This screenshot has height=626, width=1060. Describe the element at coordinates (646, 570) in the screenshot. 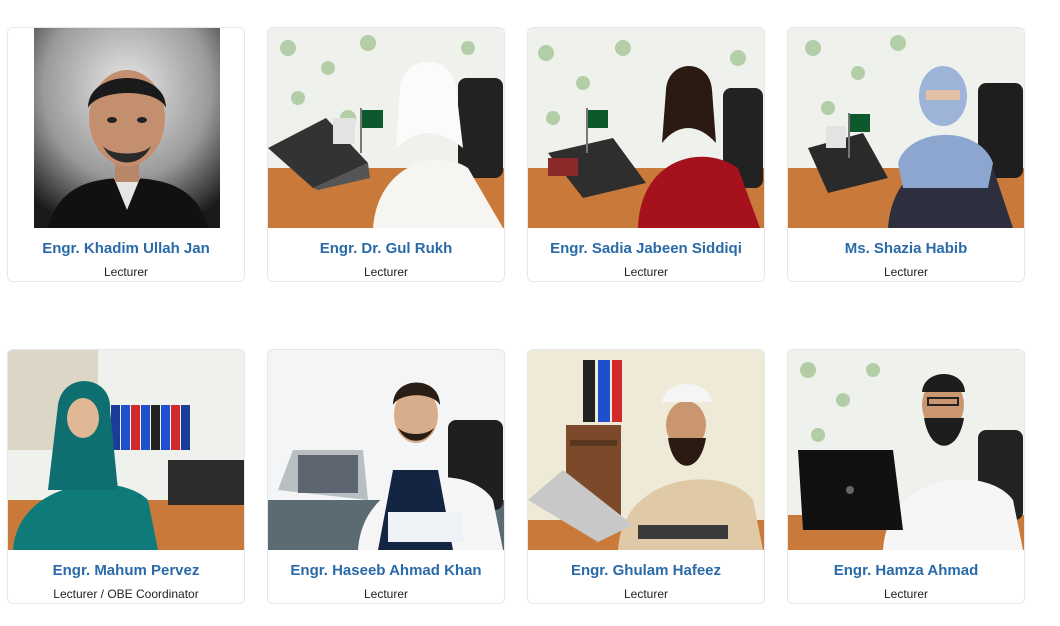

I see `faculty-name: Engr. Ghulam Hafeez` at that location.